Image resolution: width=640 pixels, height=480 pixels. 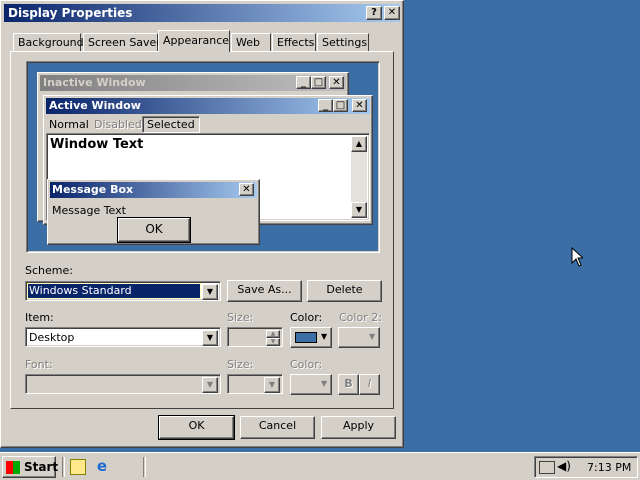 I want to click on italic-button: I, so click(x=369, y=384).